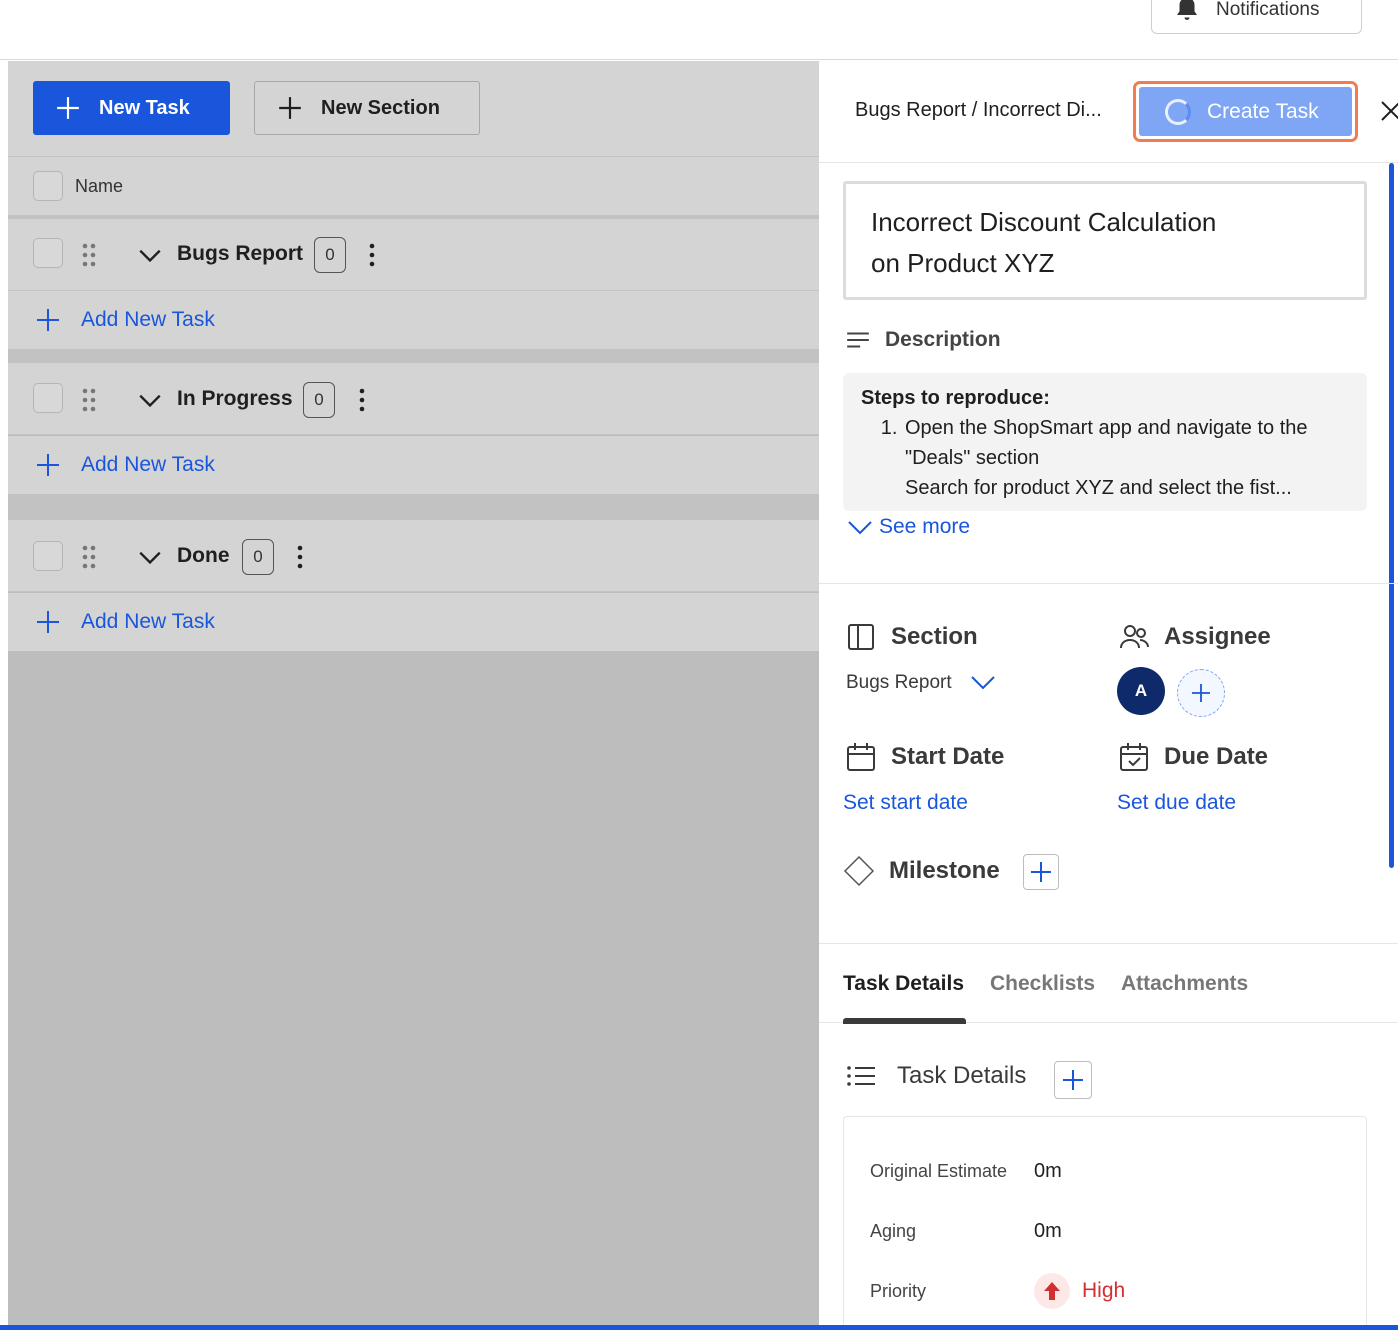 The width and height of the screenshot is (1398, 1330). I want to click on add-task-detail-button, so click(1073, 1080).